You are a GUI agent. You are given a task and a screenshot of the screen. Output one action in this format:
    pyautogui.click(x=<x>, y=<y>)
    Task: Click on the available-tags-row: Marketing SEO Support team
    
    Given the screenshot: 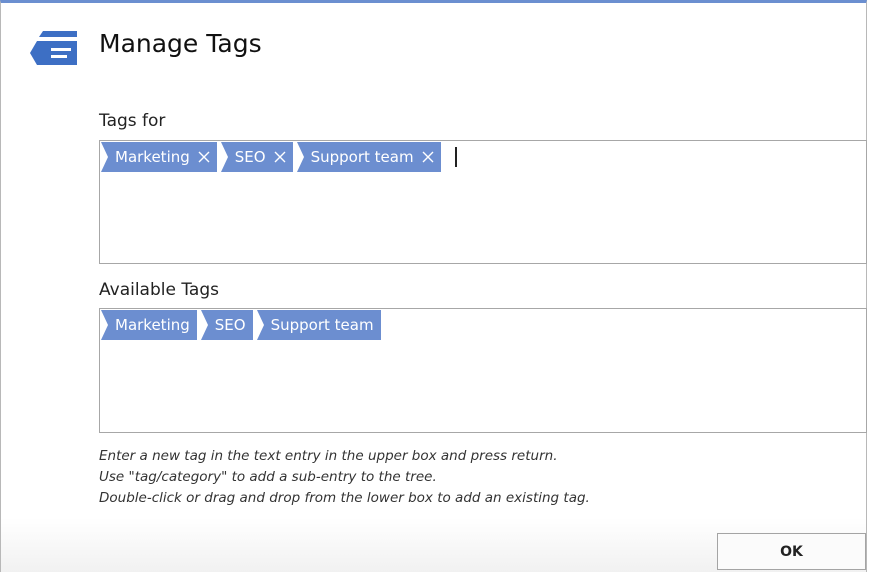 What is the action you would take?
    pyautogui.click(x=243, y=325)
    